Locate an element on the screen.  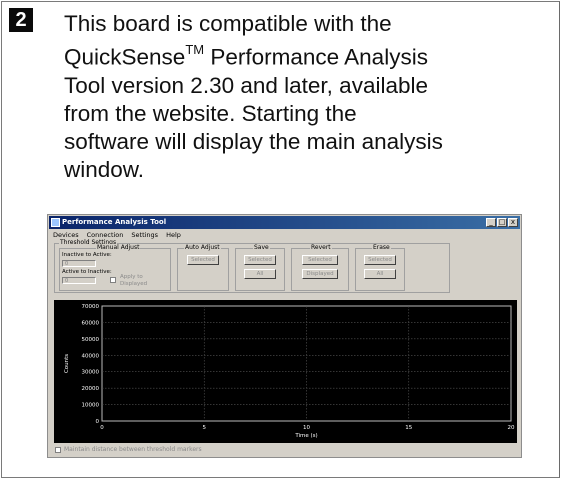
y-tick-label: 10000 is located at coordinates (91, 406).